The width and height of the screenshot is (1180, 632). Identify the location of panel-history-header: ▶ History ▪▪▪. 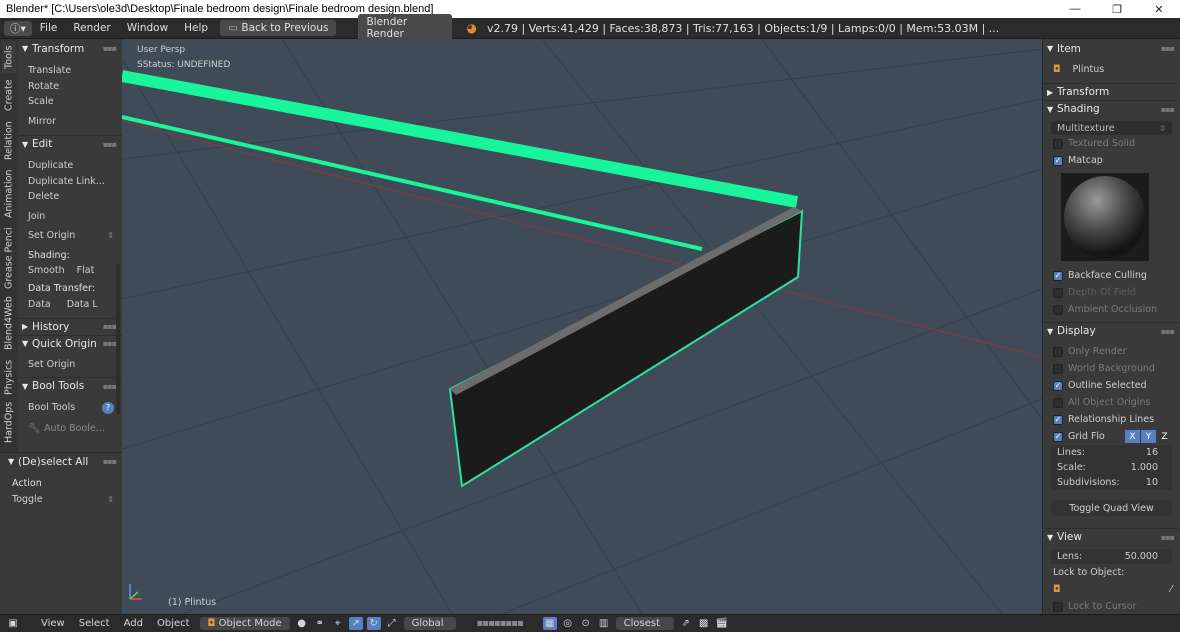
(70, 326).